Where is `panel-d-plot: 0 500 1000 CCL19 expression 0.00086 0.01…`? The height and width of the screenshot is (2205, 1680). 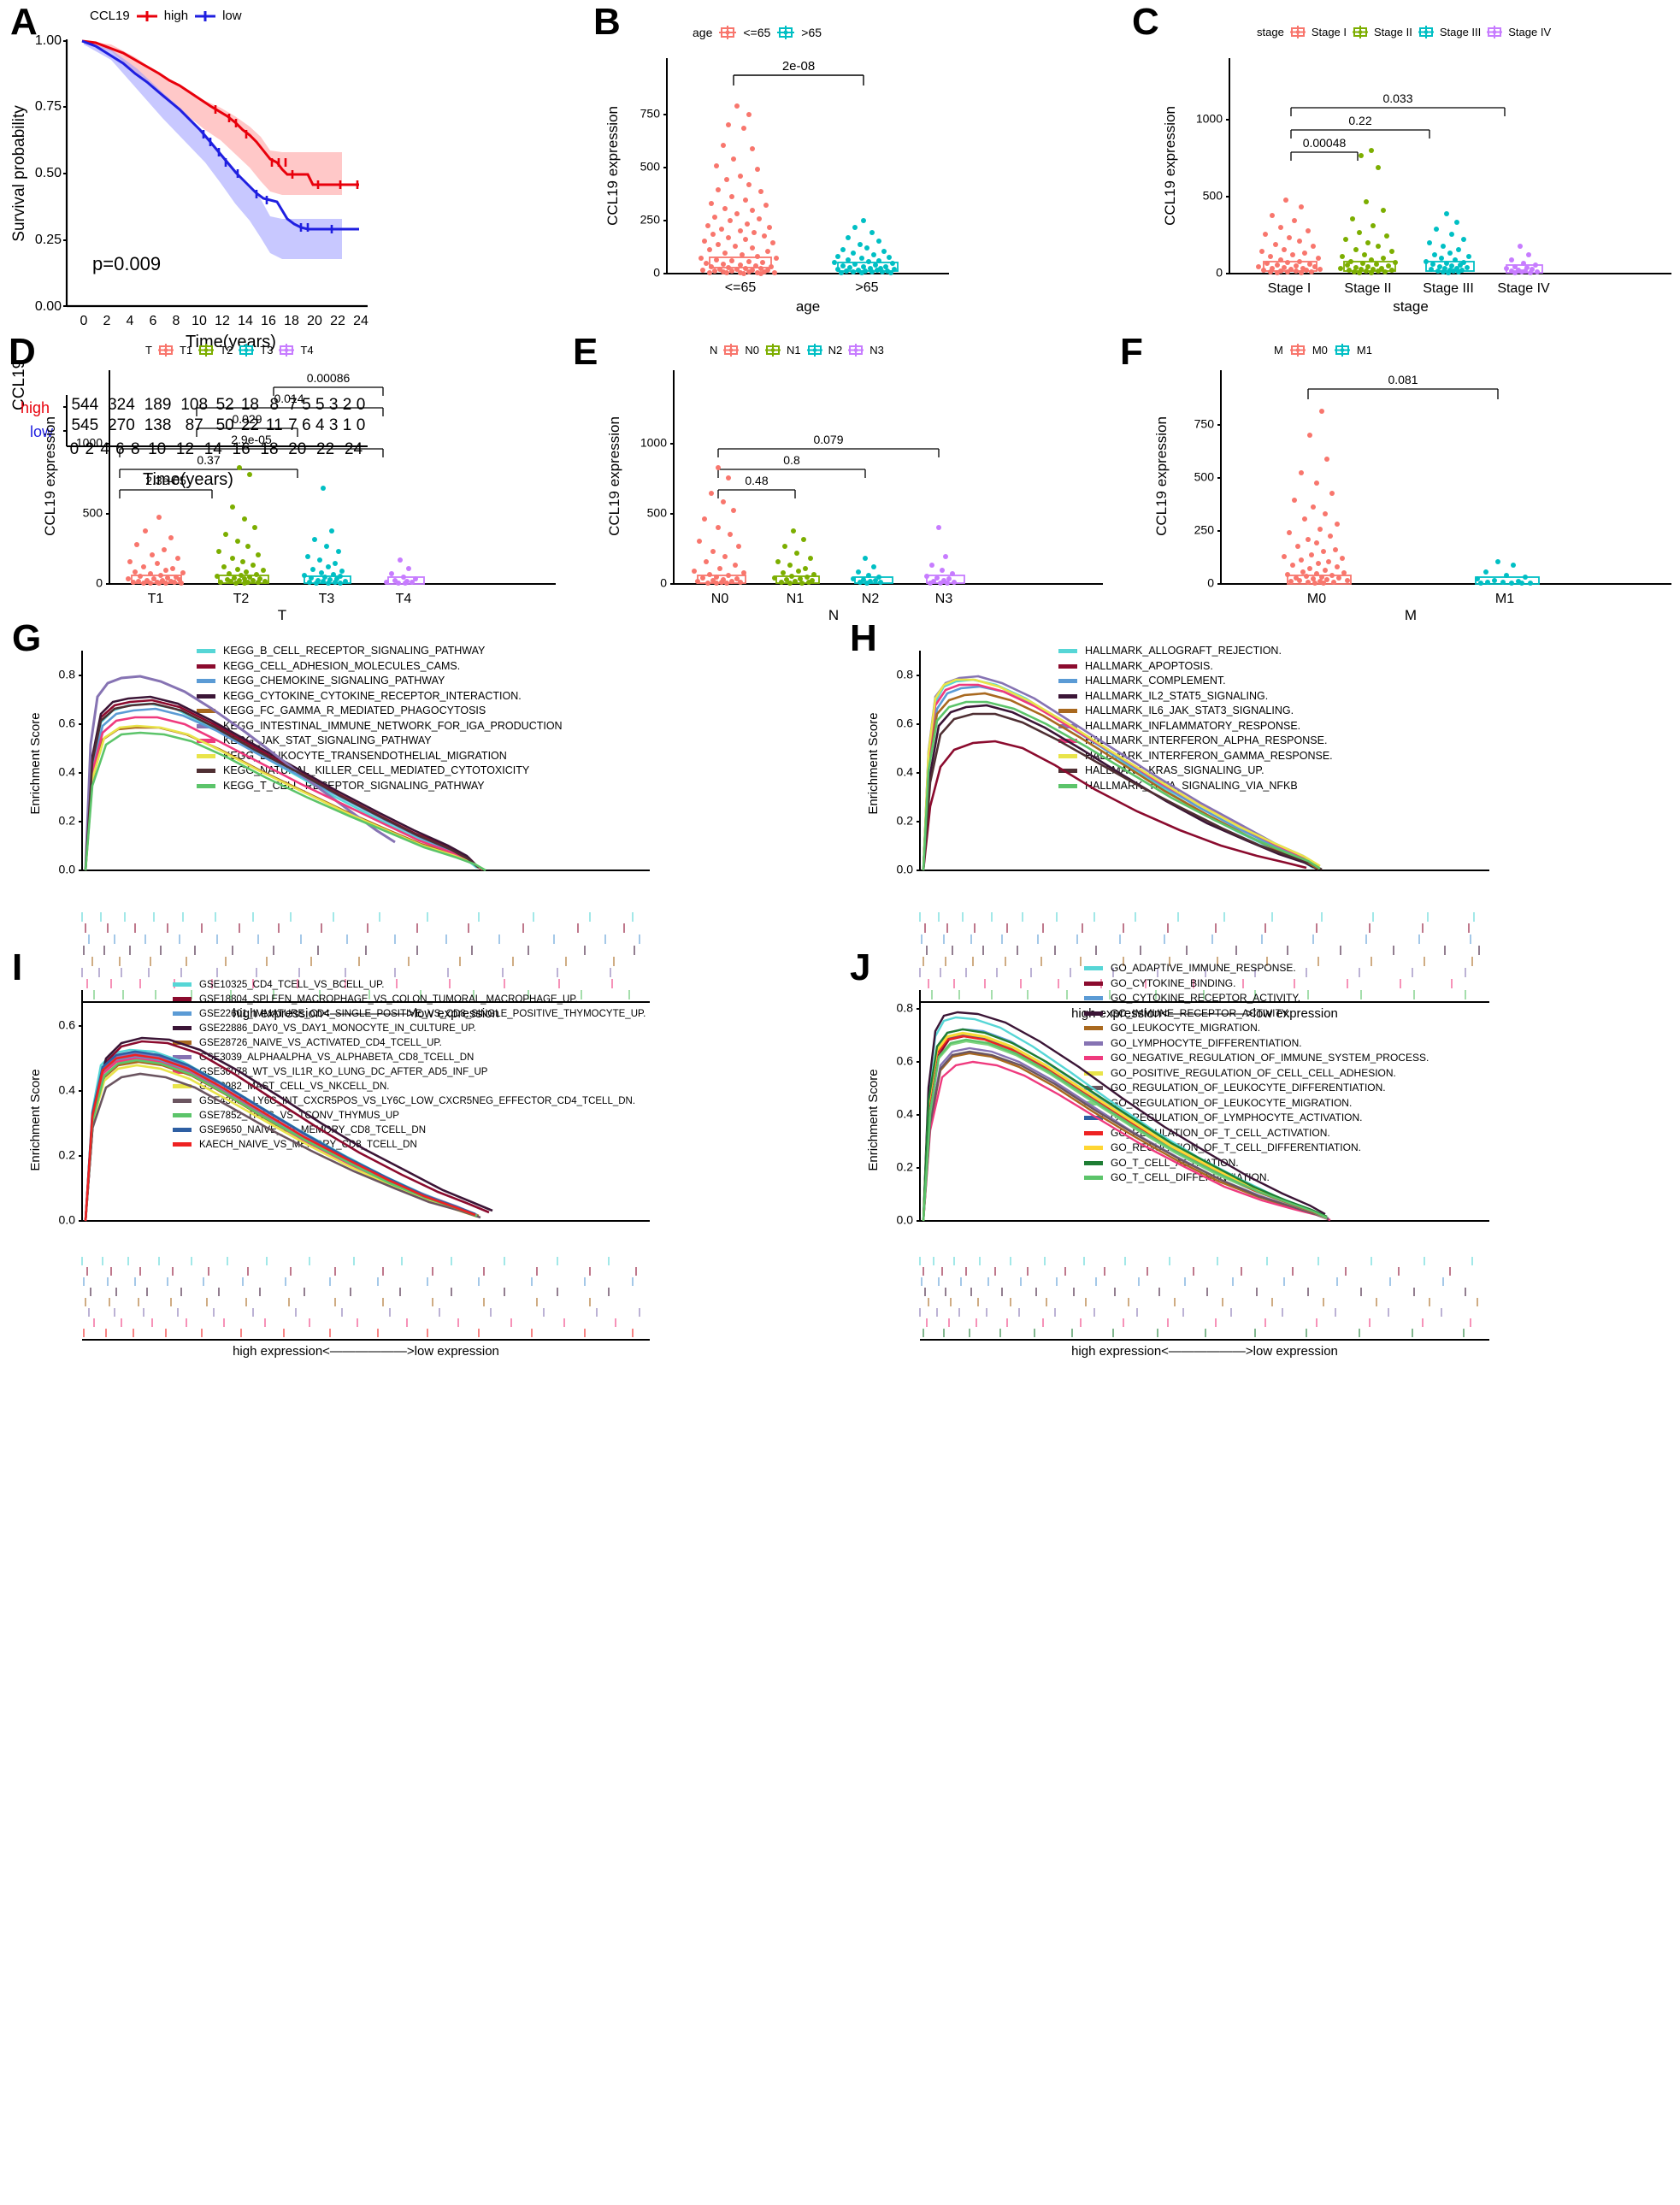
panel-d-plot: 0 500 1000 CCL19 expression 0.00086 0.01… is located at coordinates (299, 496).